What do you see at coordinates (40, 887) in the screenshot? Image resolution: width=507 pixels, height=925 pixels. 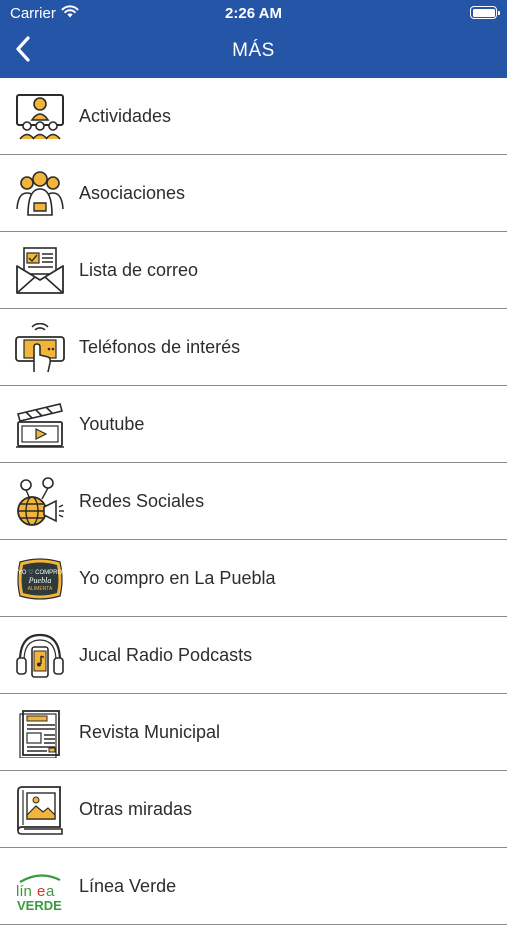 I see `linea-verde-logo-icon: lín e a VERDE` at bounding box center [40, 887].